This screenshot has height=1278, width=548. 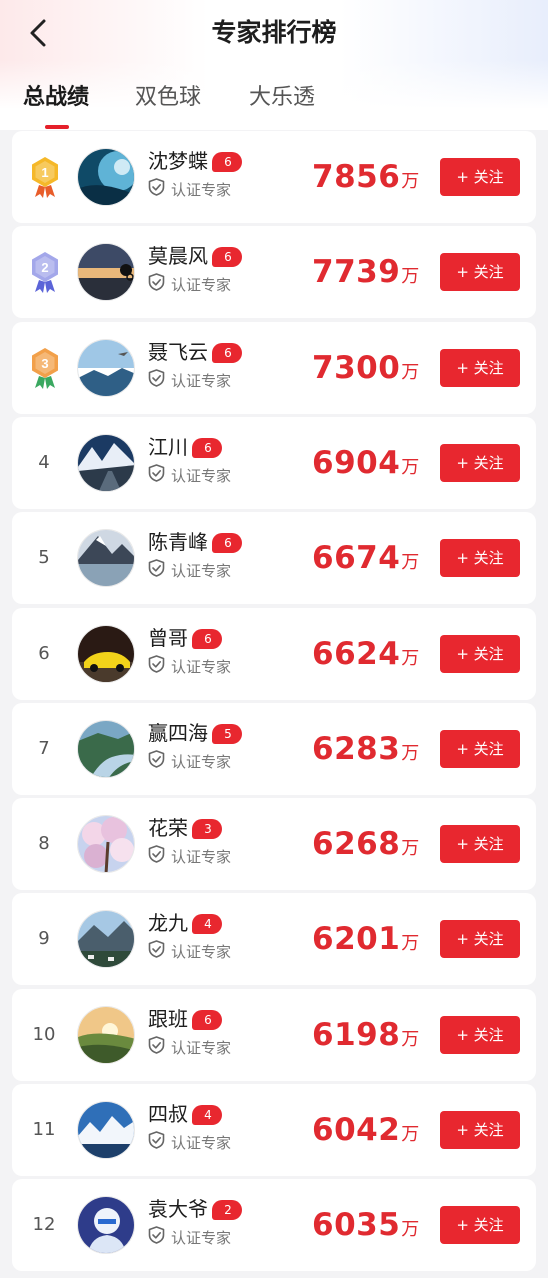 I want to click on winning-amount: 6198万, so click(x=365, y=1035).